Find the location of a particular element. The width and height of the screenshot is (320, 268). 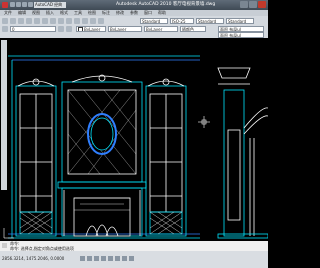

pan-icon is located at coordinates (69, 20).